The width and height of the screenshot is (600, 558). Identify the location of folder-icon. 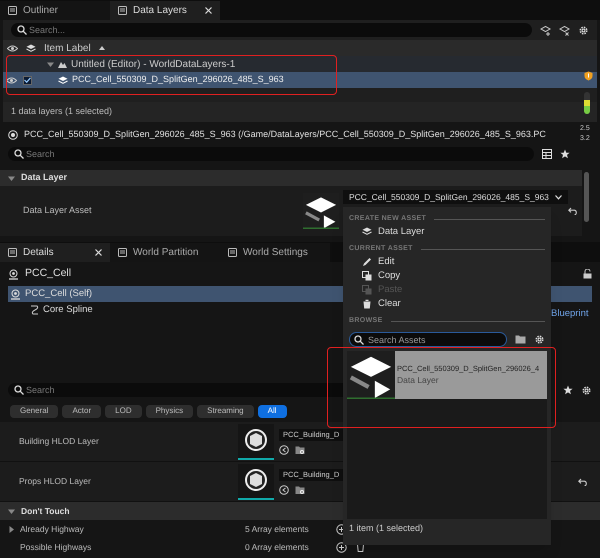
(520, 339).